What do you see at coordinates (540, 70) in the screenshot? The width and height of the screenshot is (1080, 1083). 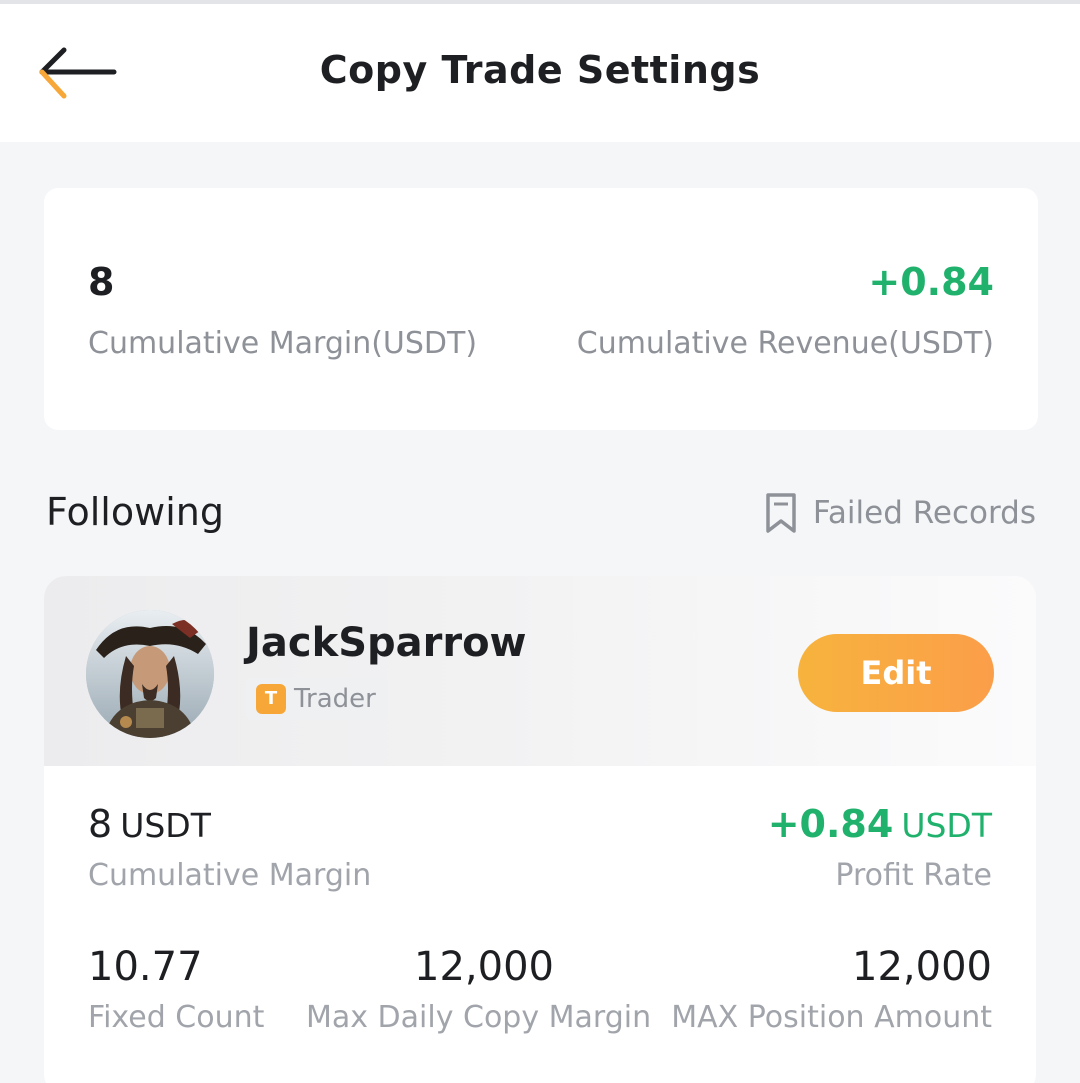 I see `page-title: Copy Trade Settings` at bounding box center [540, 70].